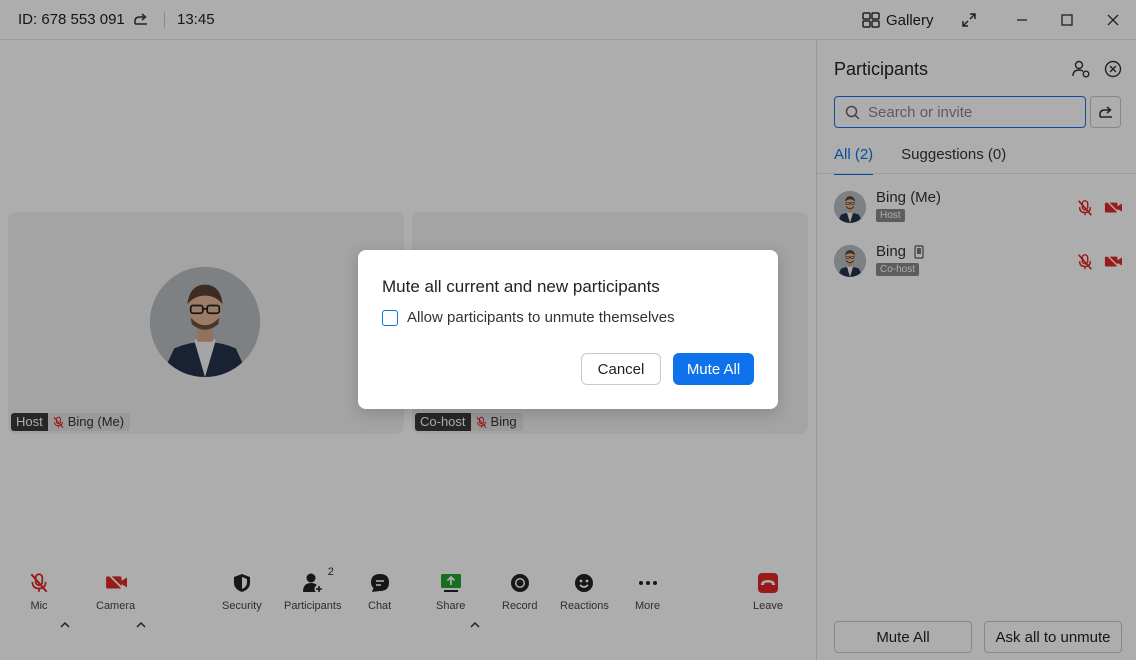  I want to click on dialog-title: Mute all current and new participants, so click(521, 286).